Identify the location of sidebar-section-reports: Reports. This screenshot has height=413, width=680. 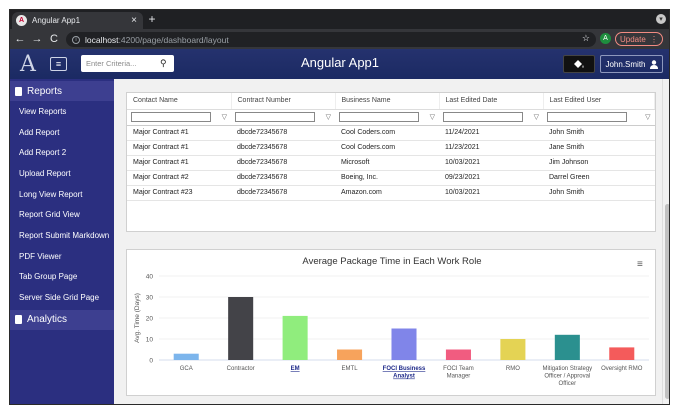
(62, 91).